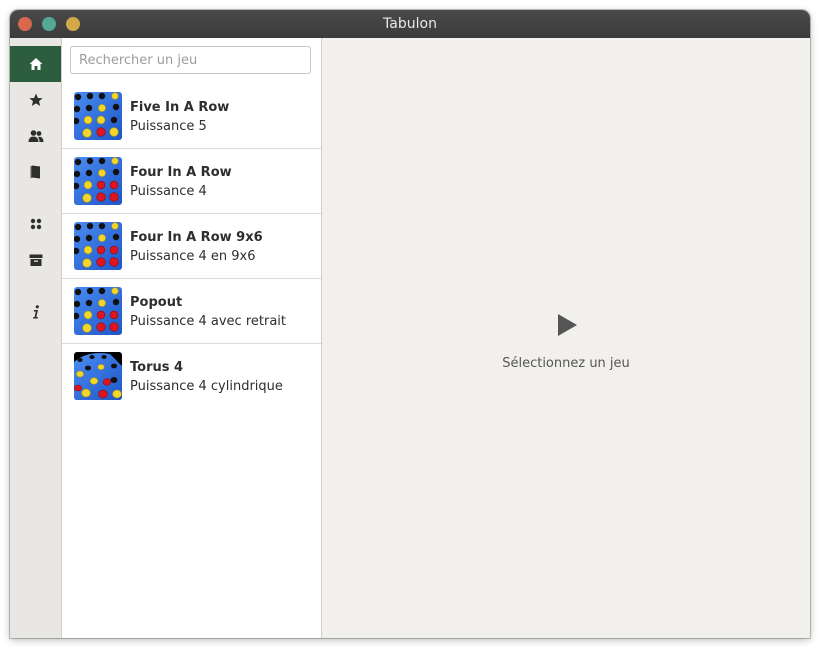  Describe the element at coordinates (206, 386) in the screenshot. I see `game-subtitle: Puissance 4 cylindrique` at that location.